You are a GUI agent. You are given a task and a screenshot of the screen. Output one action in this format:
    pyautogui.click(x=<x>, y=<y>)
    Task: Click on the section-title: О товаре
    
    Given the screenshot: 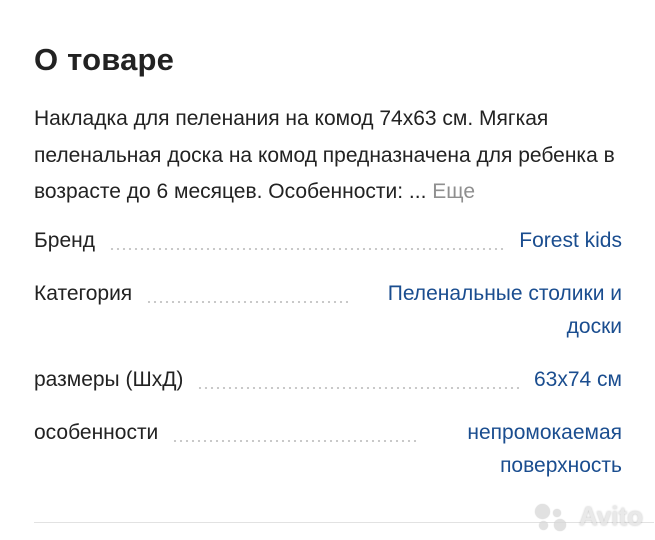 What is the action you would take?
    pyautogui.click(x=104, y=59)
    